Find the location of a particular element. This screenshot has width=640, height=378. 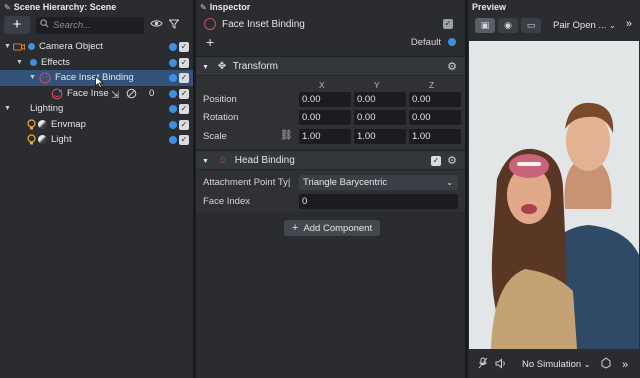

scale-label: Scale is located at coordinates (215, 136).